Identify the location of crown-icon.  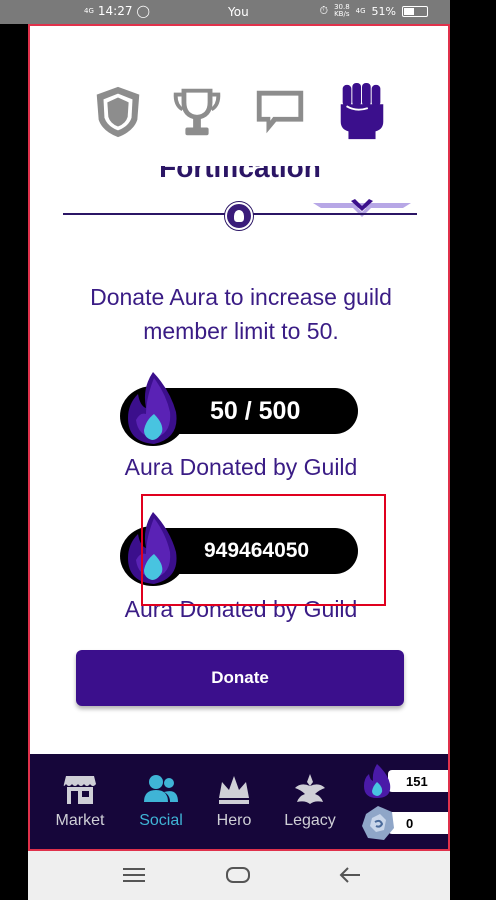
(234, 790).